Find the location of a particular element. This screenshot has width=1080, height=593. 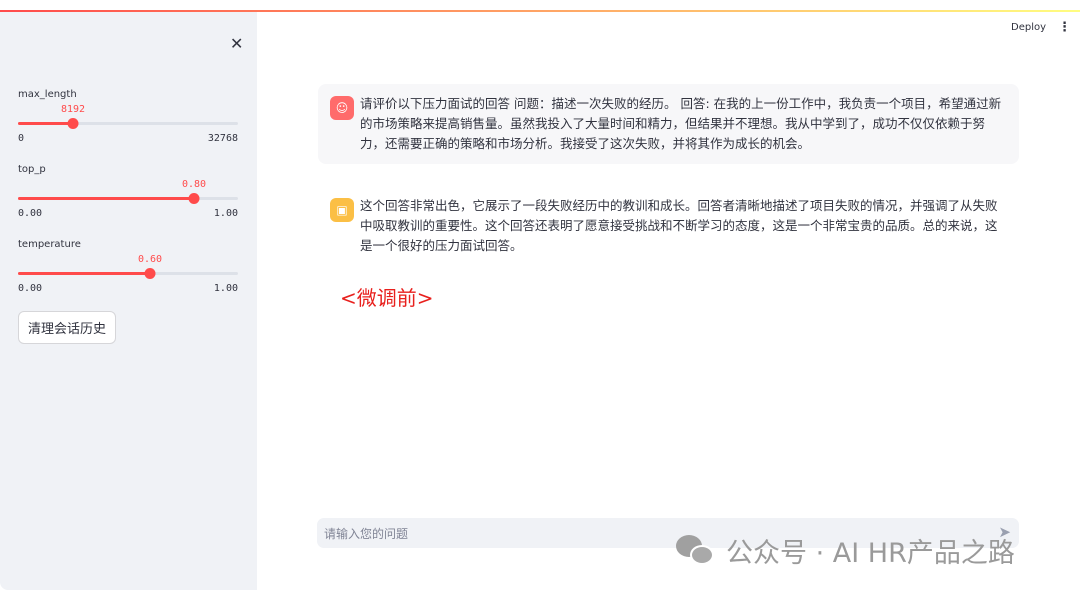

slider-label: top_p is located at coordinates (32, 169).